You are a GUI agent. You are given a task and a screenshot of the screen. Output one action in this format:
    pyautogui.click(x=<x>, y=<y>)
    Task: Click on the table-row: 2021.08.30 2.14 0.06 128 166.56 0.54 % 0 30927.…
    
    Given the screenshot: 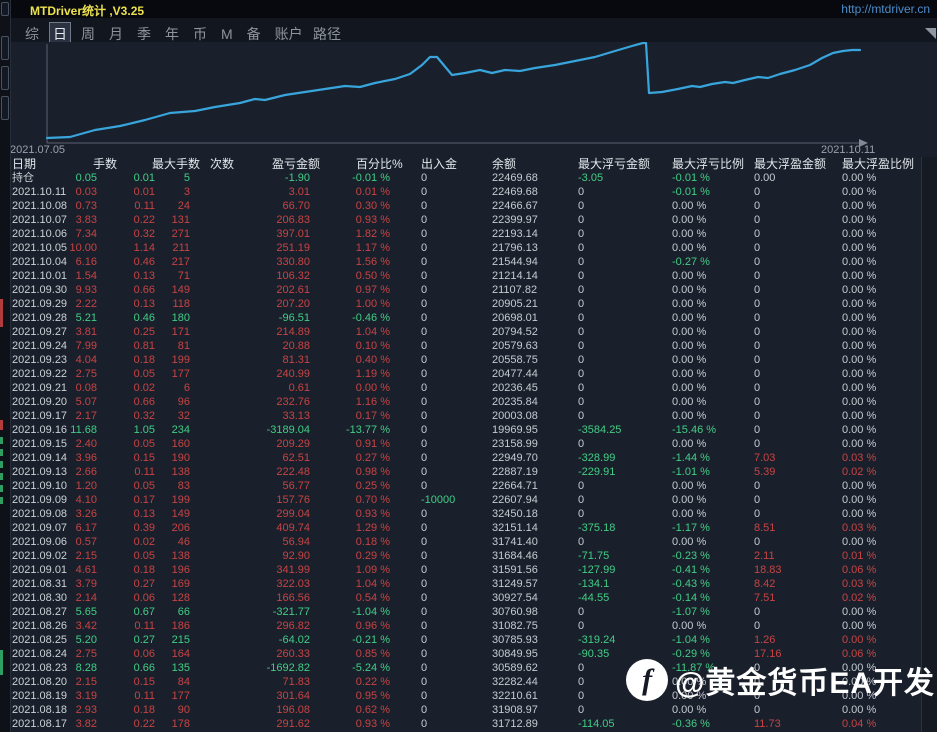 What is the action you would take?
    pyautogui.click(x=461, y=598)
    